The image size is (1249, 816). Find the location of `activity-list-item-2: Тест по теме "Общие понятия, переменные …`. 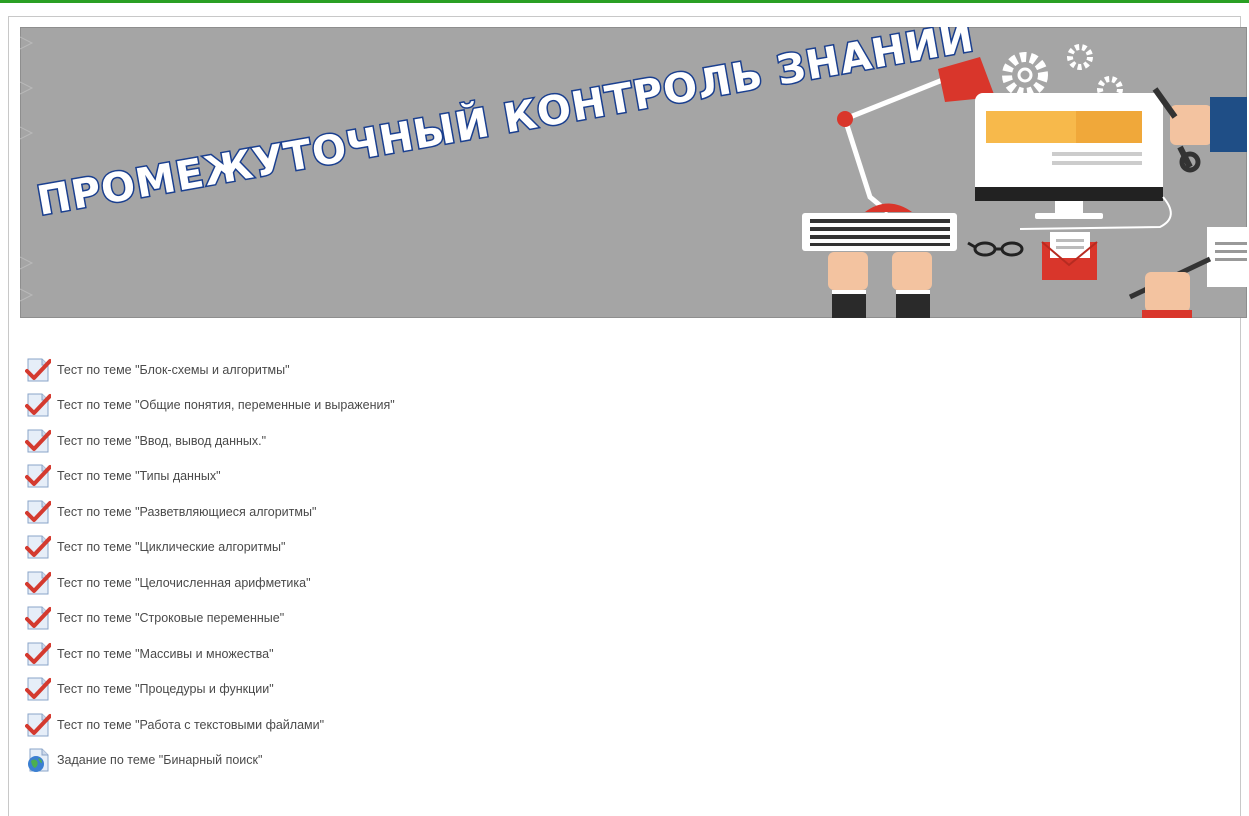

activity-list-item-2: Тест по теме "Общие понятия, переменные … is located at coordinates (474, 406).